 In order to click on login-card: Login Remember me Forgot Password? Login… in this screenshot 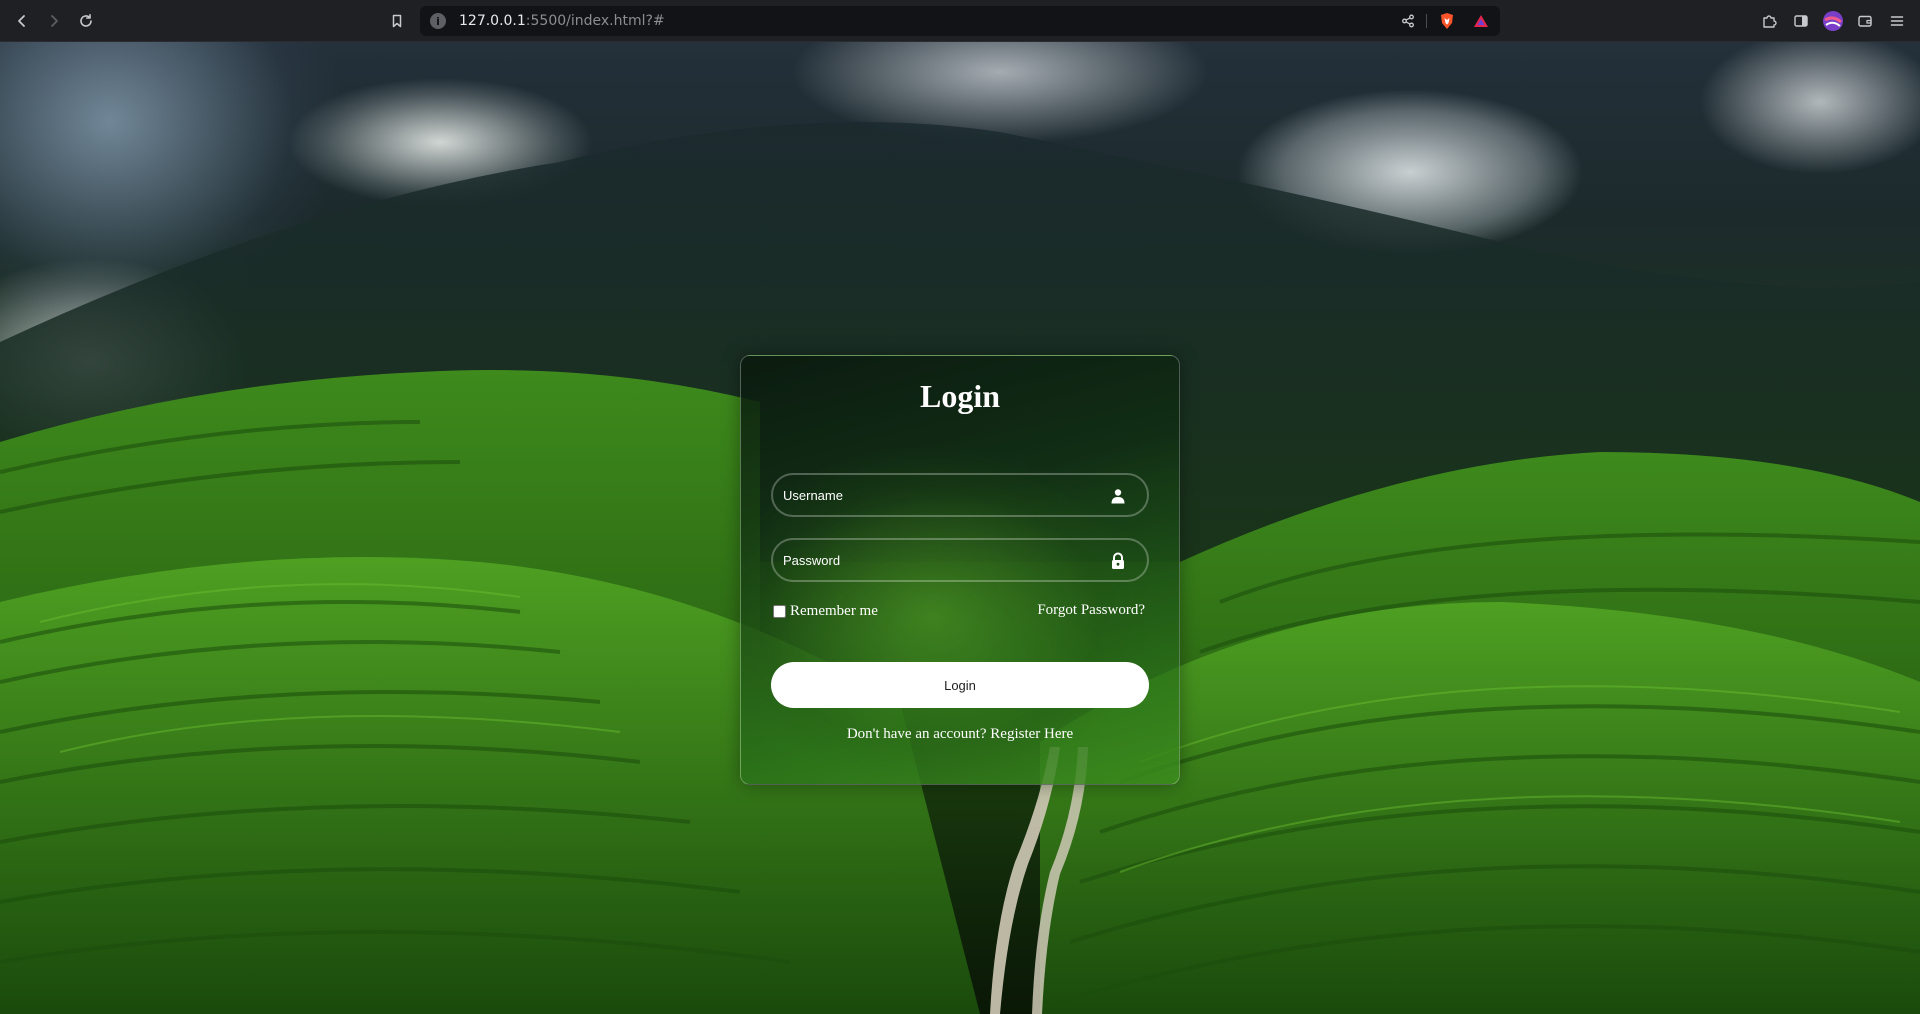, I will do `click(960, 570)`.